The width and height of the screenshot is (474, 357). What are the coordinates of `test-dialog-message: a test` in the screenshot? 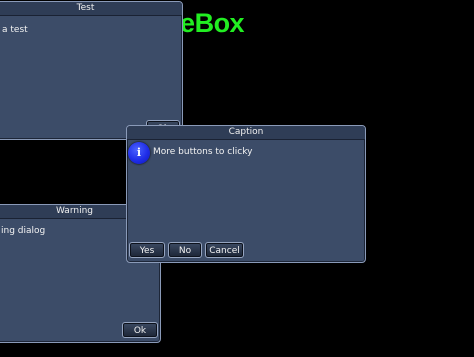 It's located at (15, 30).